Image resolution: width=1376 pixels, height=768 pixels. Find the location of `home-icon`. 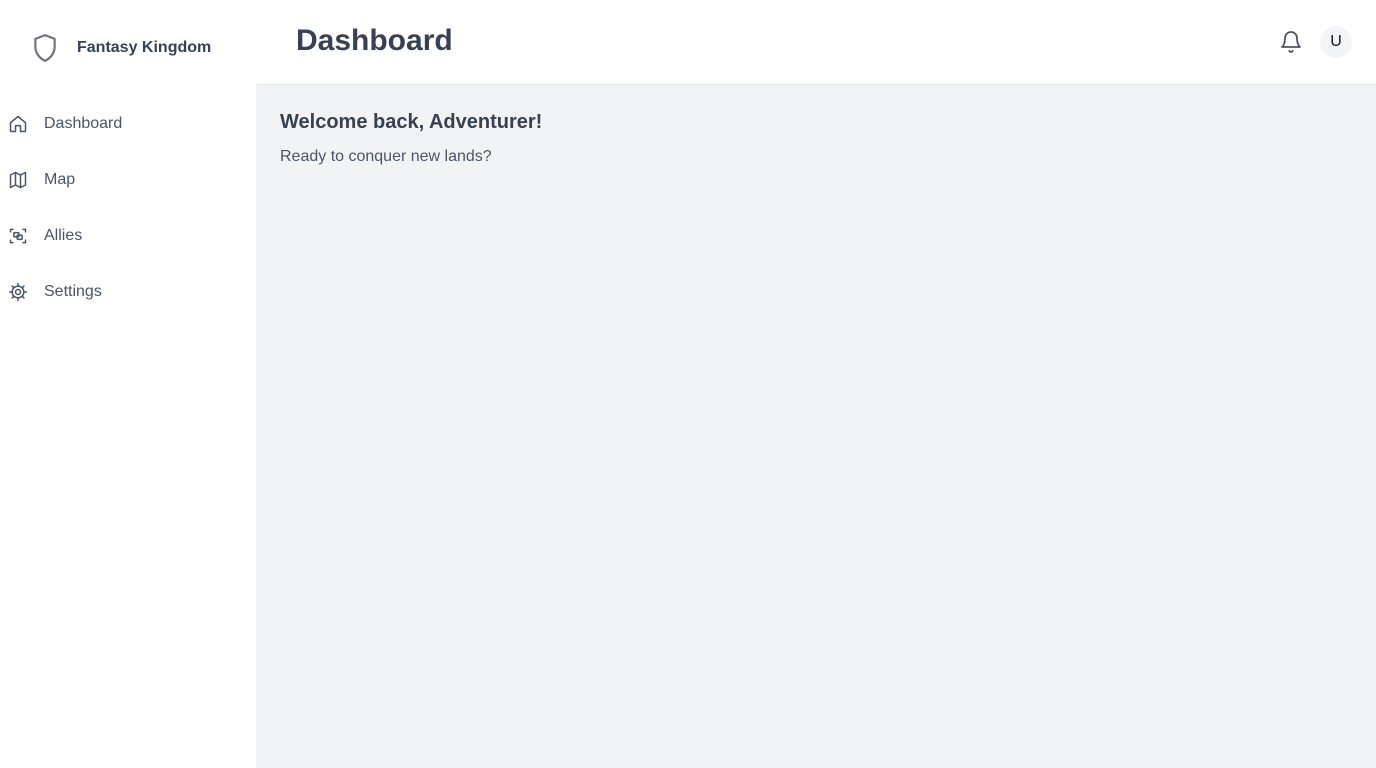

home-icon is located at coordinates (18, 124).